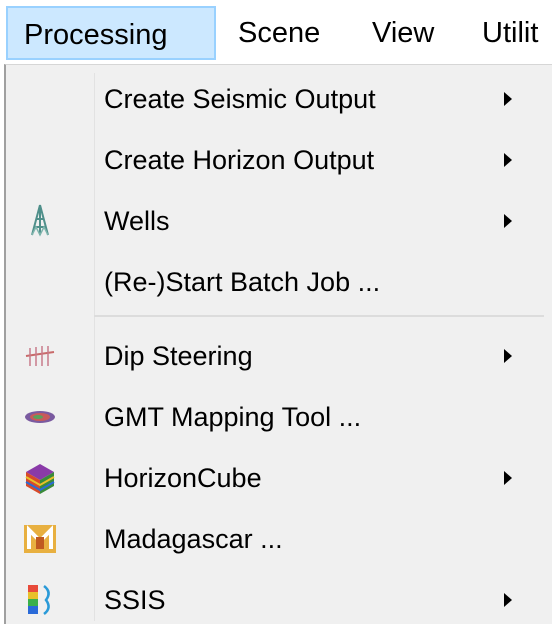 The width and height of the screenshot is (554, 631). What do you see at coordinates (279, 356) in the screenshot?
I see `menu-item-dip-steering: Dip Steering` at bounding box center [279, 356].